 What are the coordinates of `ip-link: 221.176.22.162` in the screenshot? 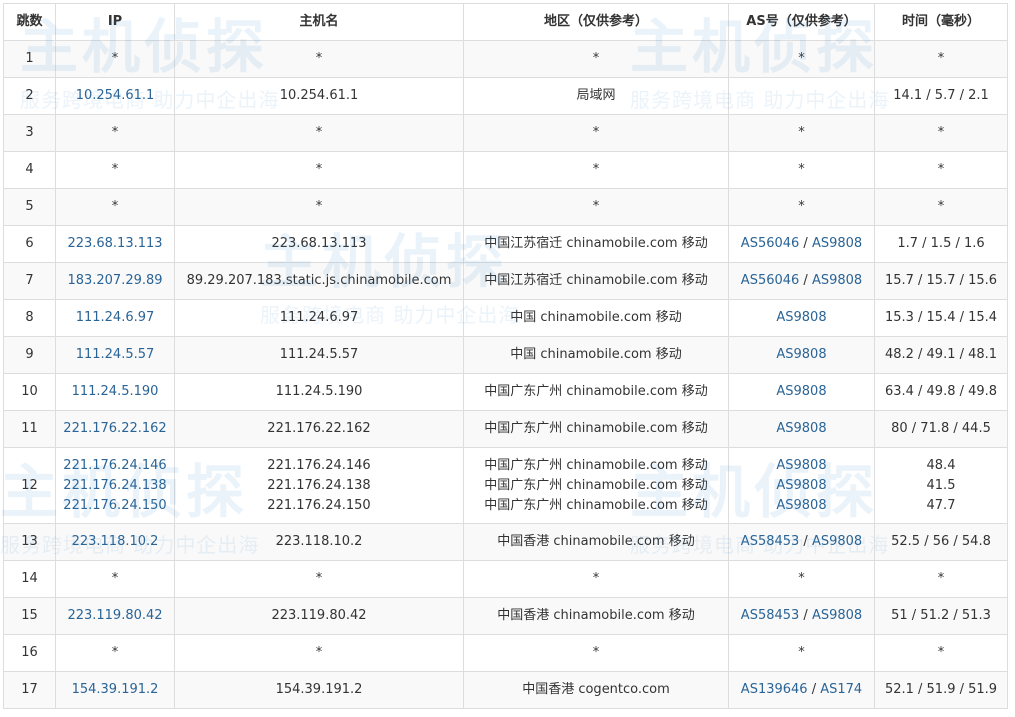 It's located at (114, 428).